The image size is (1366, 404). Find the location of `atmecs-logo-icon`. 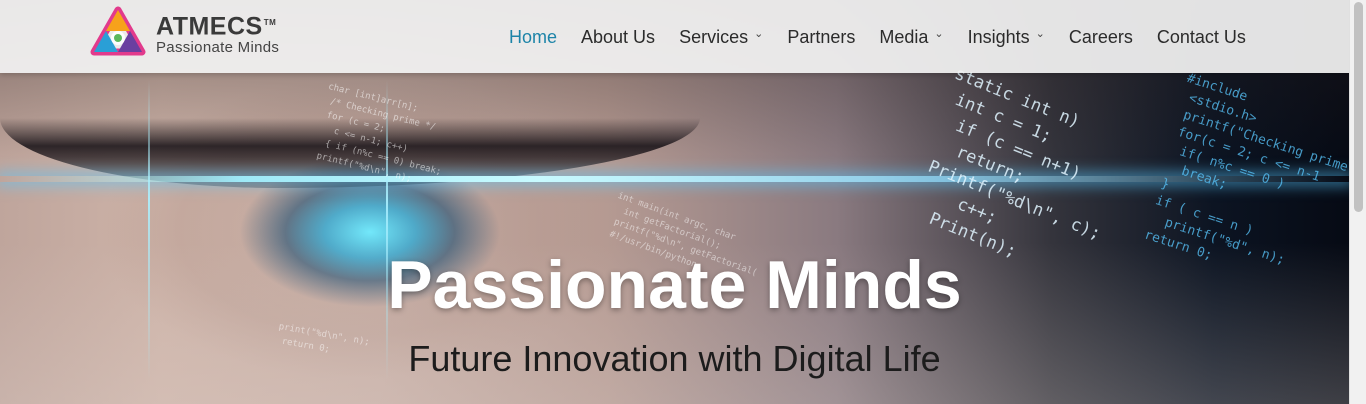

atmecs-logo-icon is located at coordinates (118, 31).